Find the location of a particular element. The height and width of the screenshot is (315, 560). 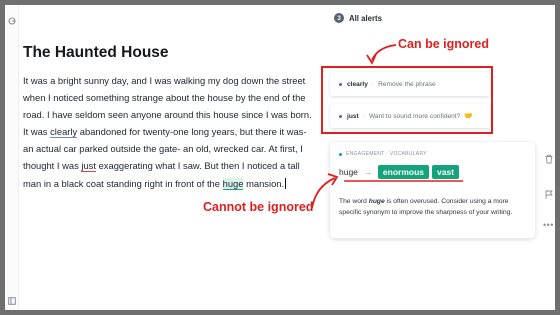

body-text-4: mansion. is located at coordinates (264, 183).